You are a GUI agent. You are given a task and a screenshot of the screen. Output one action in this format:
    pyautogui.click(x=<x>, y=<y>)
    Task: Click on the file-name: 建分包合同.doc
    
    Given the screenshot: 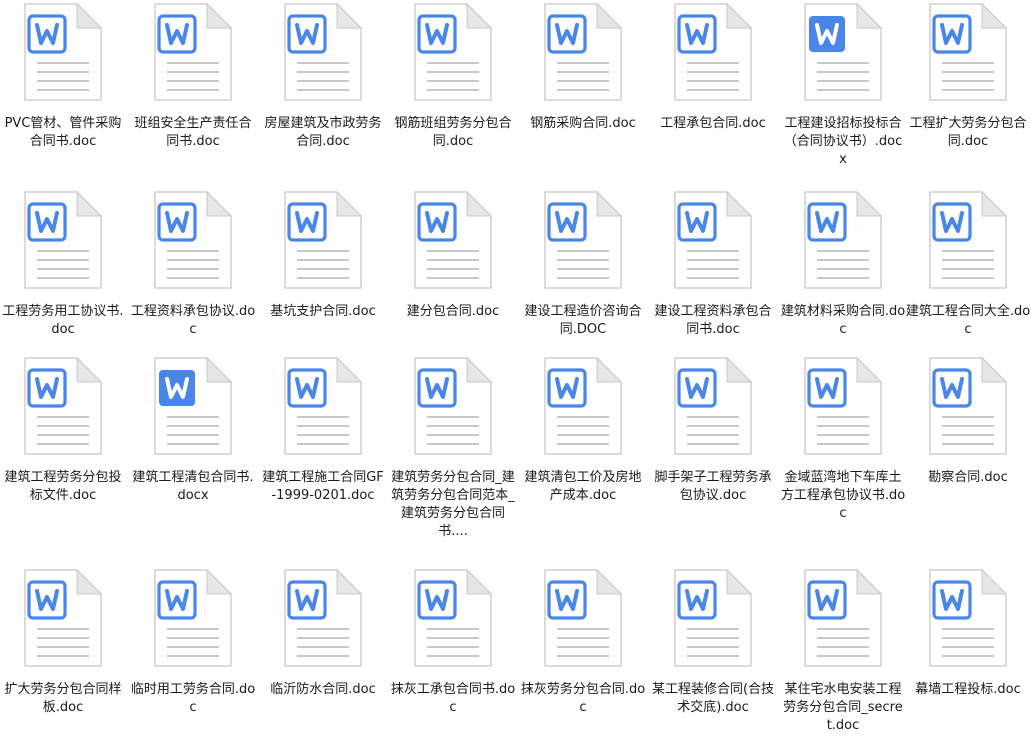 What is the action you would take?
    pyautogui.click(x=453, y=311)
    